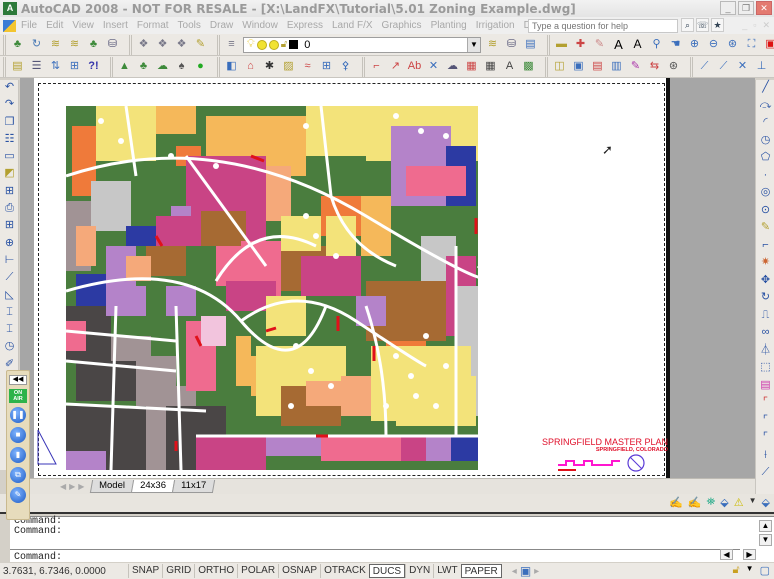  Describe the element at coordinates (162, 44) in the screenshot. I see `graphics-tool-2-icon: ❖` at that location.